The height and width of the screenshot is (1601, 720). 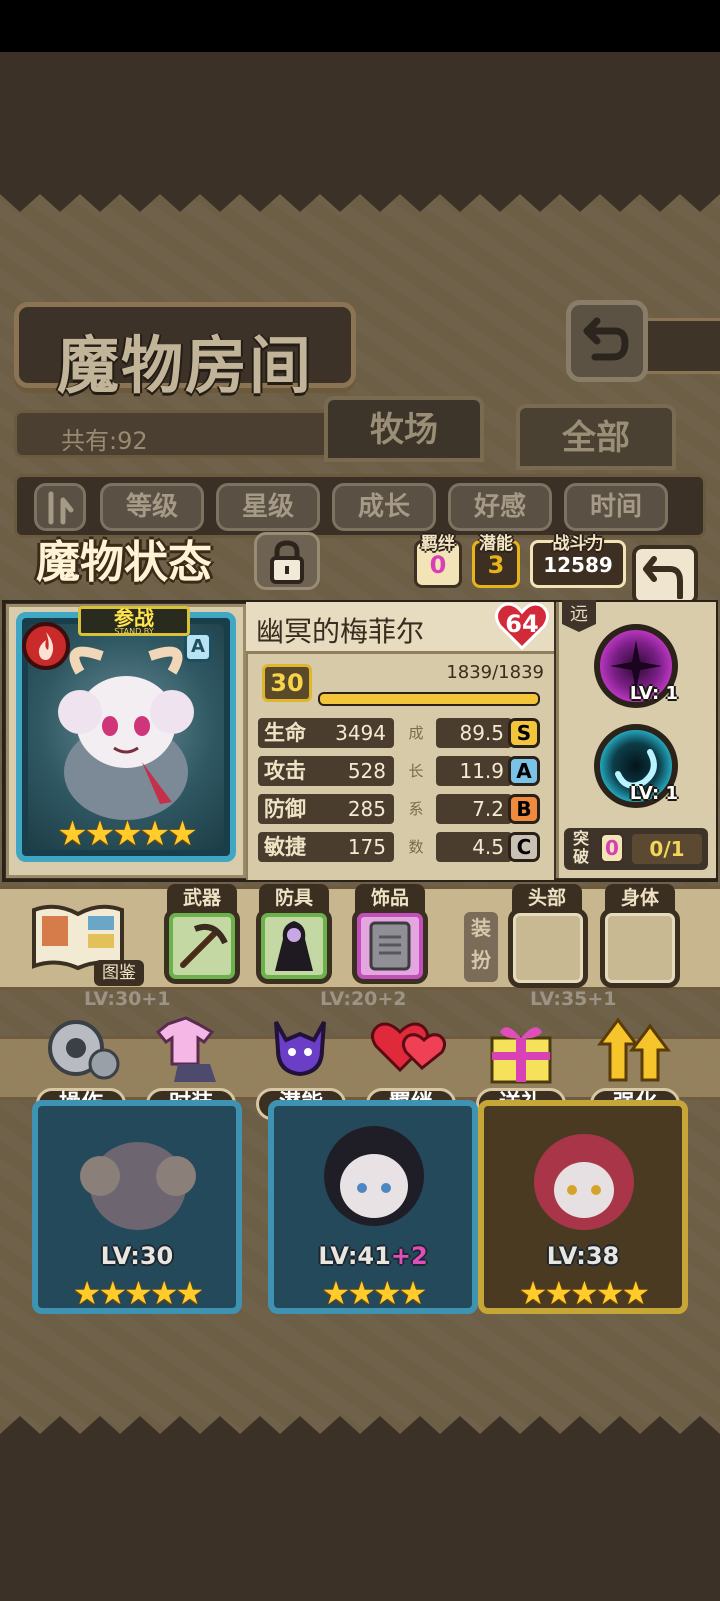 What do you see at coordinates (287, 561) in the screenshot?
I see `lock-button` at bounding box center [287, 561].